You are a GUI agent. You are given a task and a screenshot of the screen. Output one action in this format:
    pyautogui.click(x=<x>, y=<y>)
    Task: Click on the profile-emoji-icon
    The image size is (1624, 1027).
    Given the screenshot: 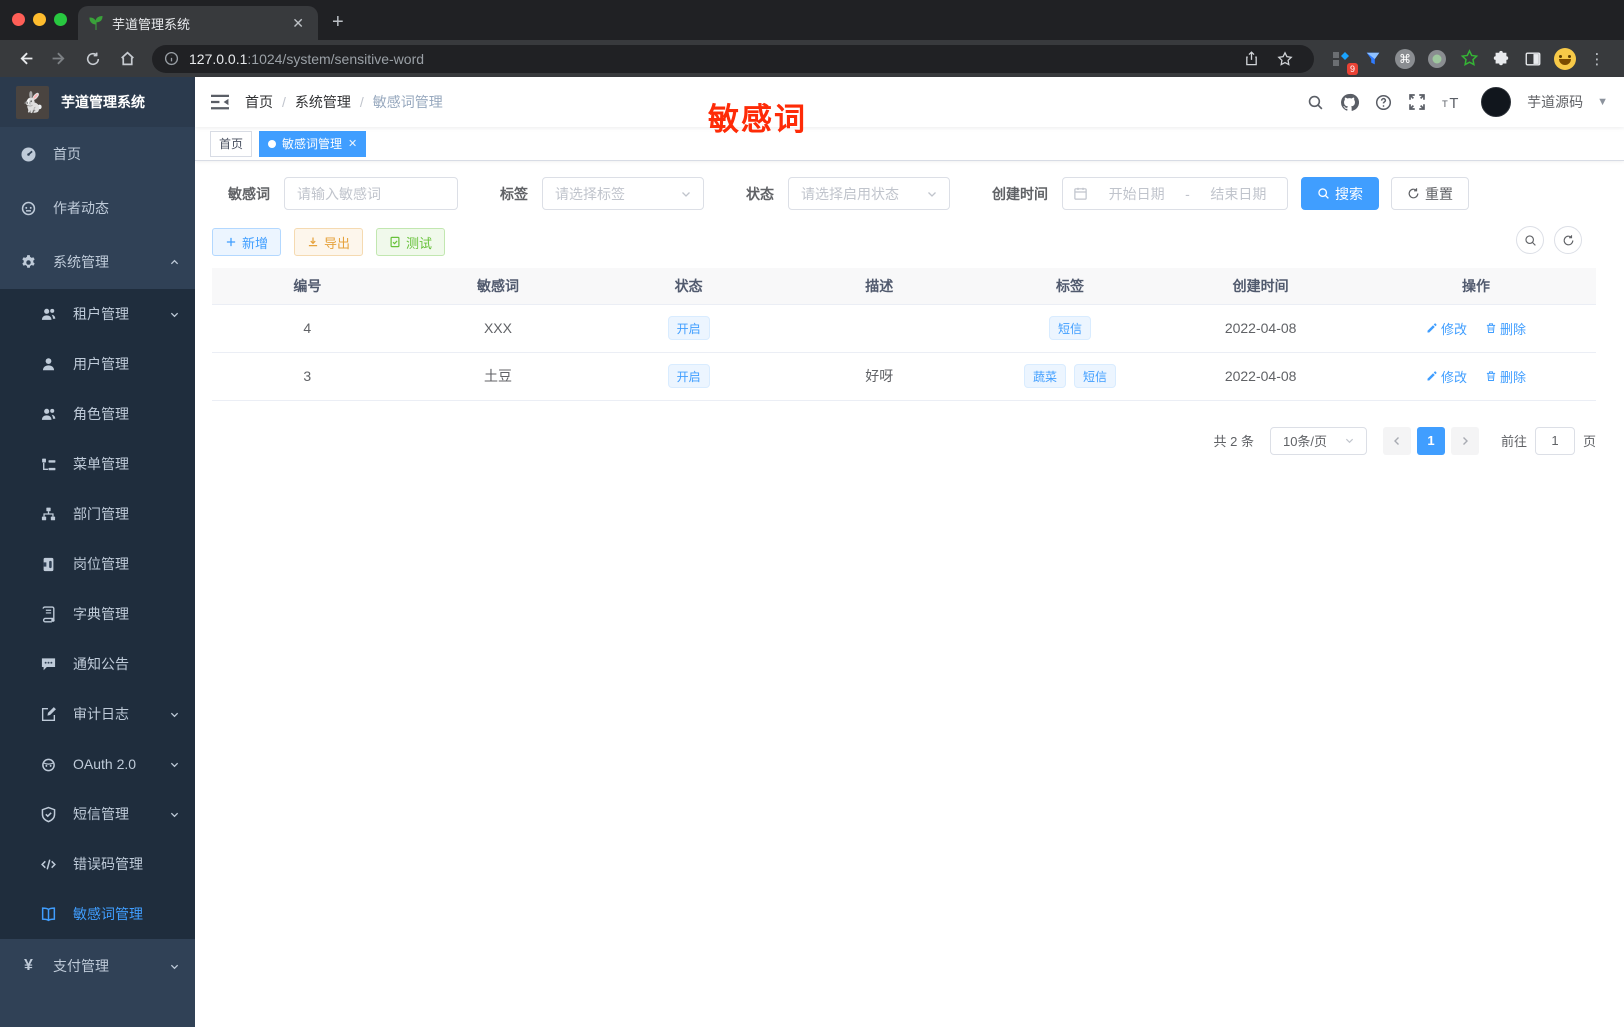 What is the action you would take?
    pyautogui.click(x=1565, y=59)
    